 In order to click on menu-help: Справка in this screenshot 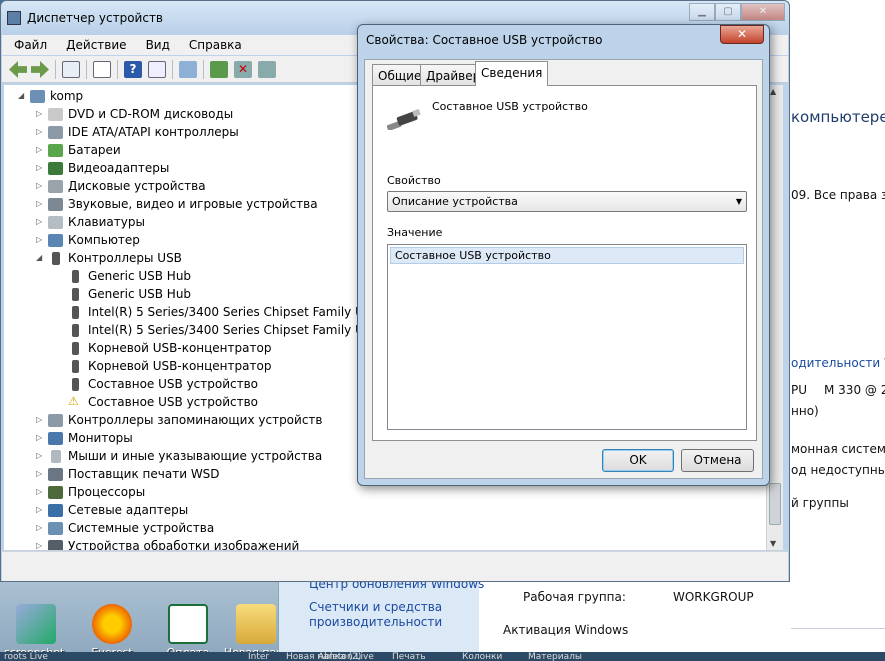, I will do `click(213, 43)`.